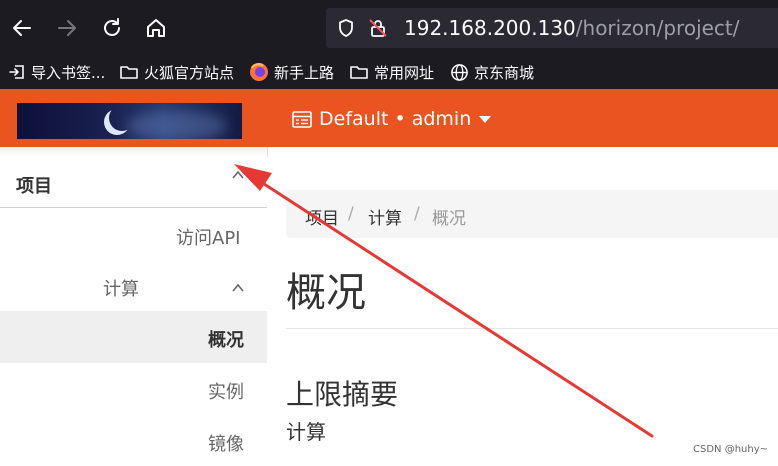  What do you see at coordinates (378, 28) in the screenshot?
I see `insecure-lock-icon` at bounding box center [378, 28].